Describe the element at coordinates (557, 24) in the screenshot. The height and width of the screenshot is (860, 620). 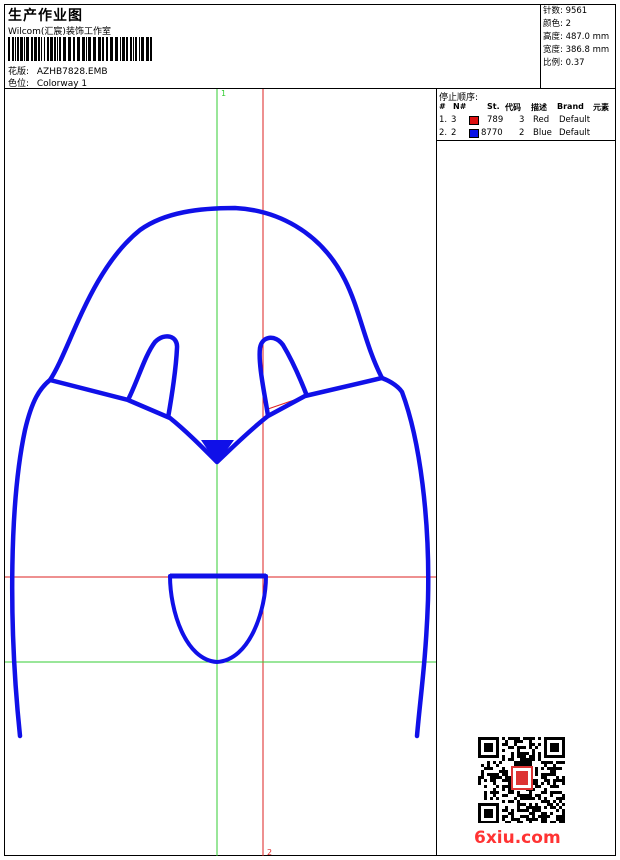
I see `stat-colors: 颜色: 2` at that location.